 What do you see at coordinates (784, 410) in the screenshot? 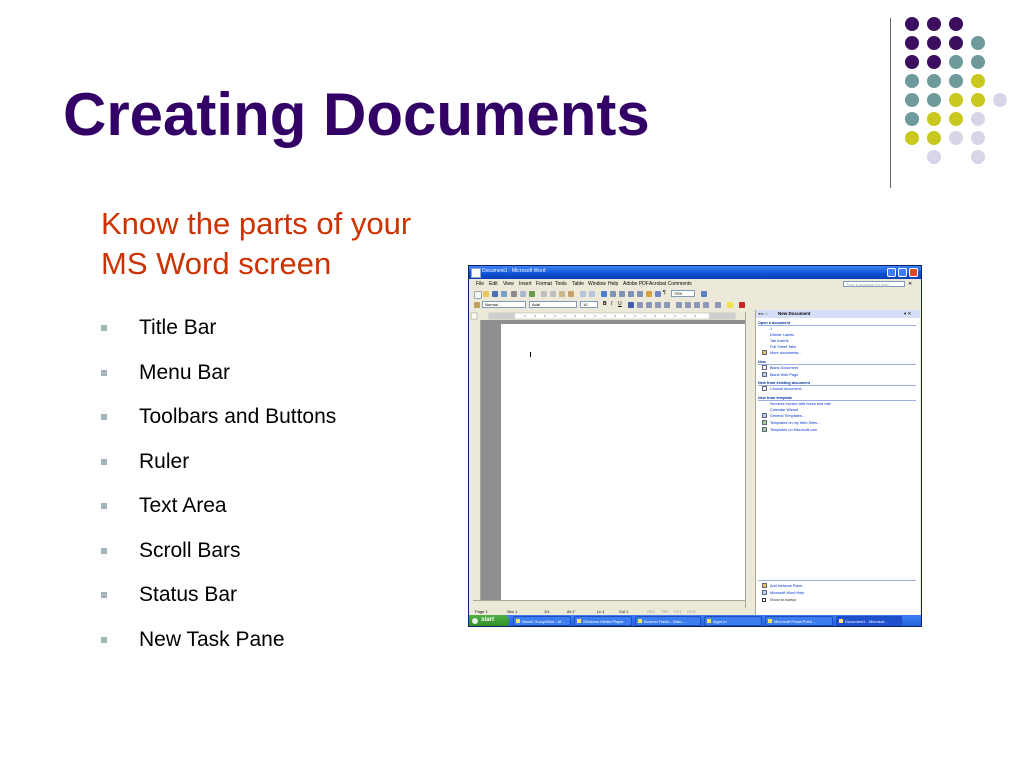
I see `template-link: Calendar Wizard` at bounding box center [784, 410].